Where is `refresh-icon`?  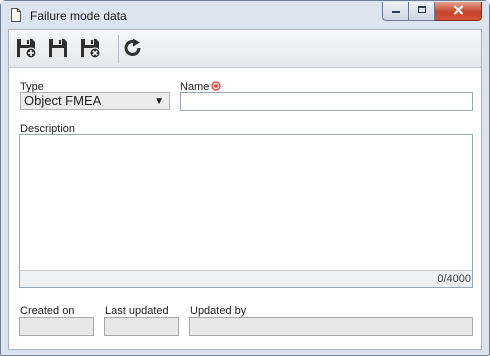 refresh-icon is located at coordinates (133, 49).